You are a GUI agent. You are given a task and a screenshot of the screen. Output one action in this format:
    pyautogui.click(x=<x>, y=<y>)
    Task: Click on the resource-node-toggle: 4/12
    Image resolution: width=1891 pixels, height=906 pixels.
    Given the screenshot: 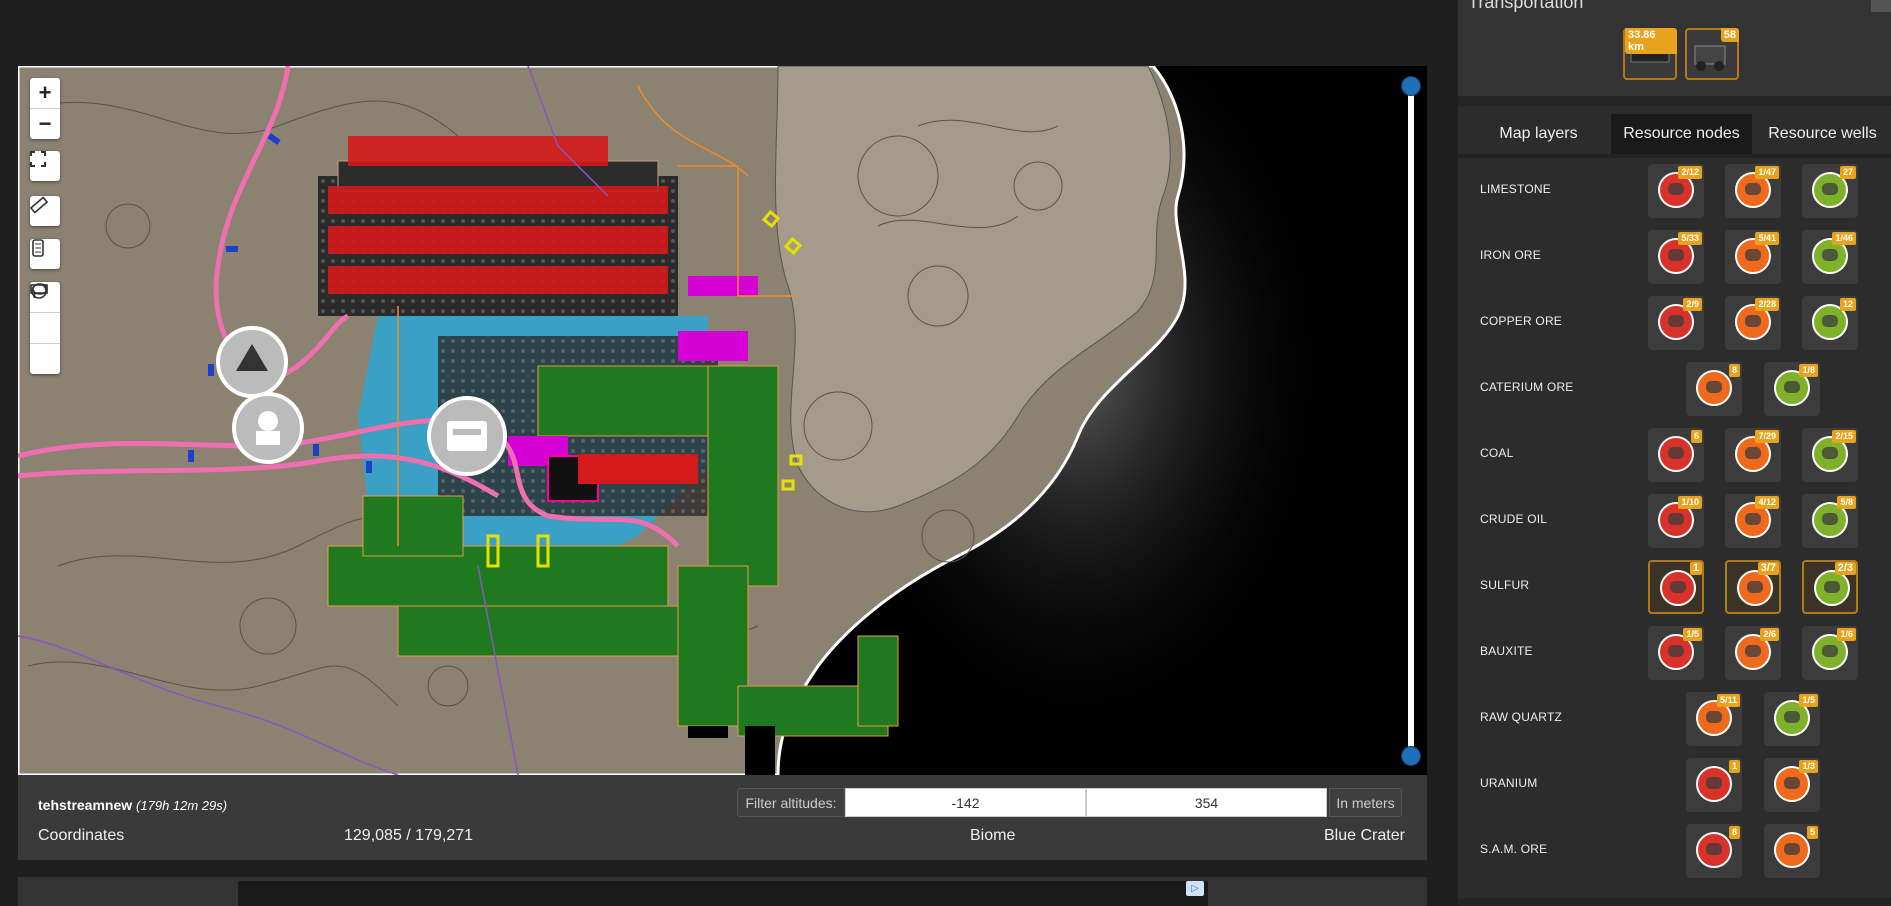 What is the action you would take?
    pyautogui.click(x=1753, y=521)
    